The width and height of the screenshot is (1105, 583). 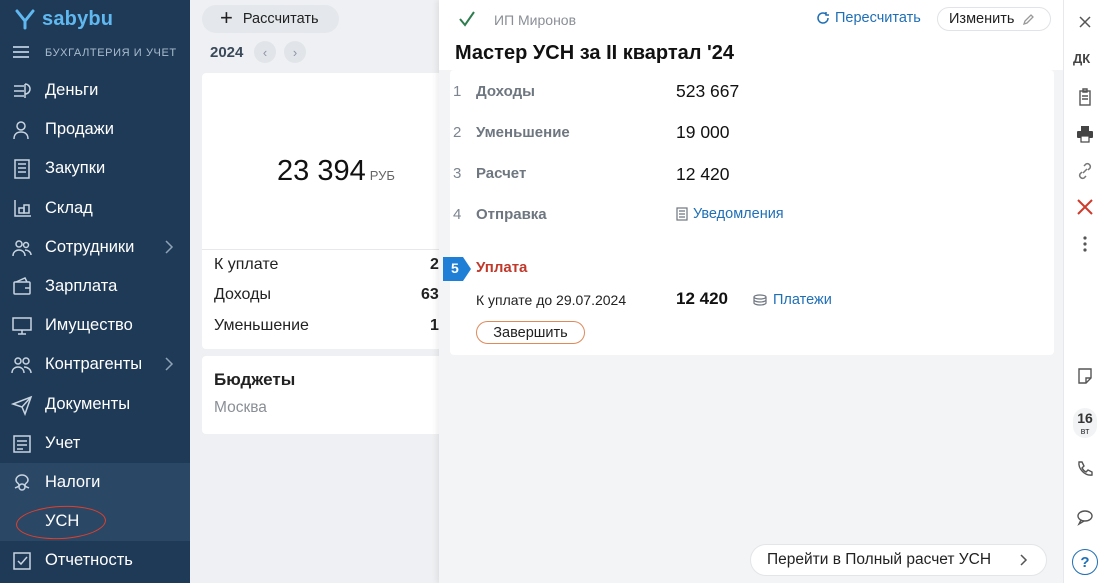 I want to click on currency-label: РУБ, so click(x=382, y=175).